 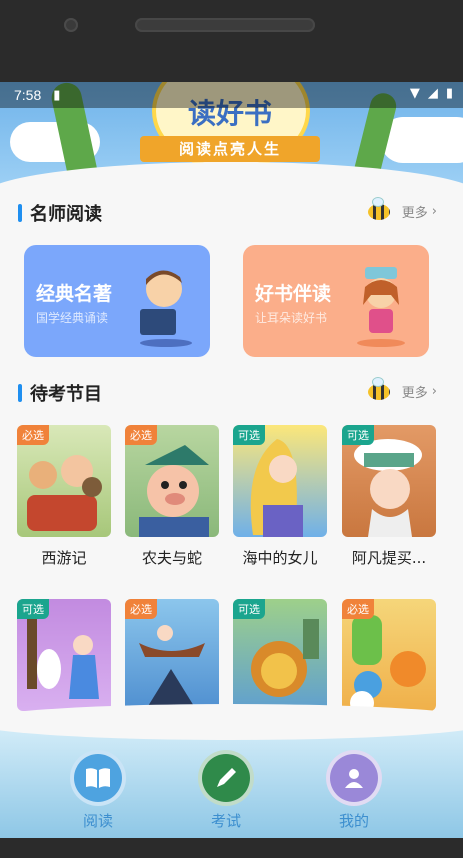 I want to click on card-companion-reading: 好书伴读 让耳朵读好书, so click(x=336, y=301).